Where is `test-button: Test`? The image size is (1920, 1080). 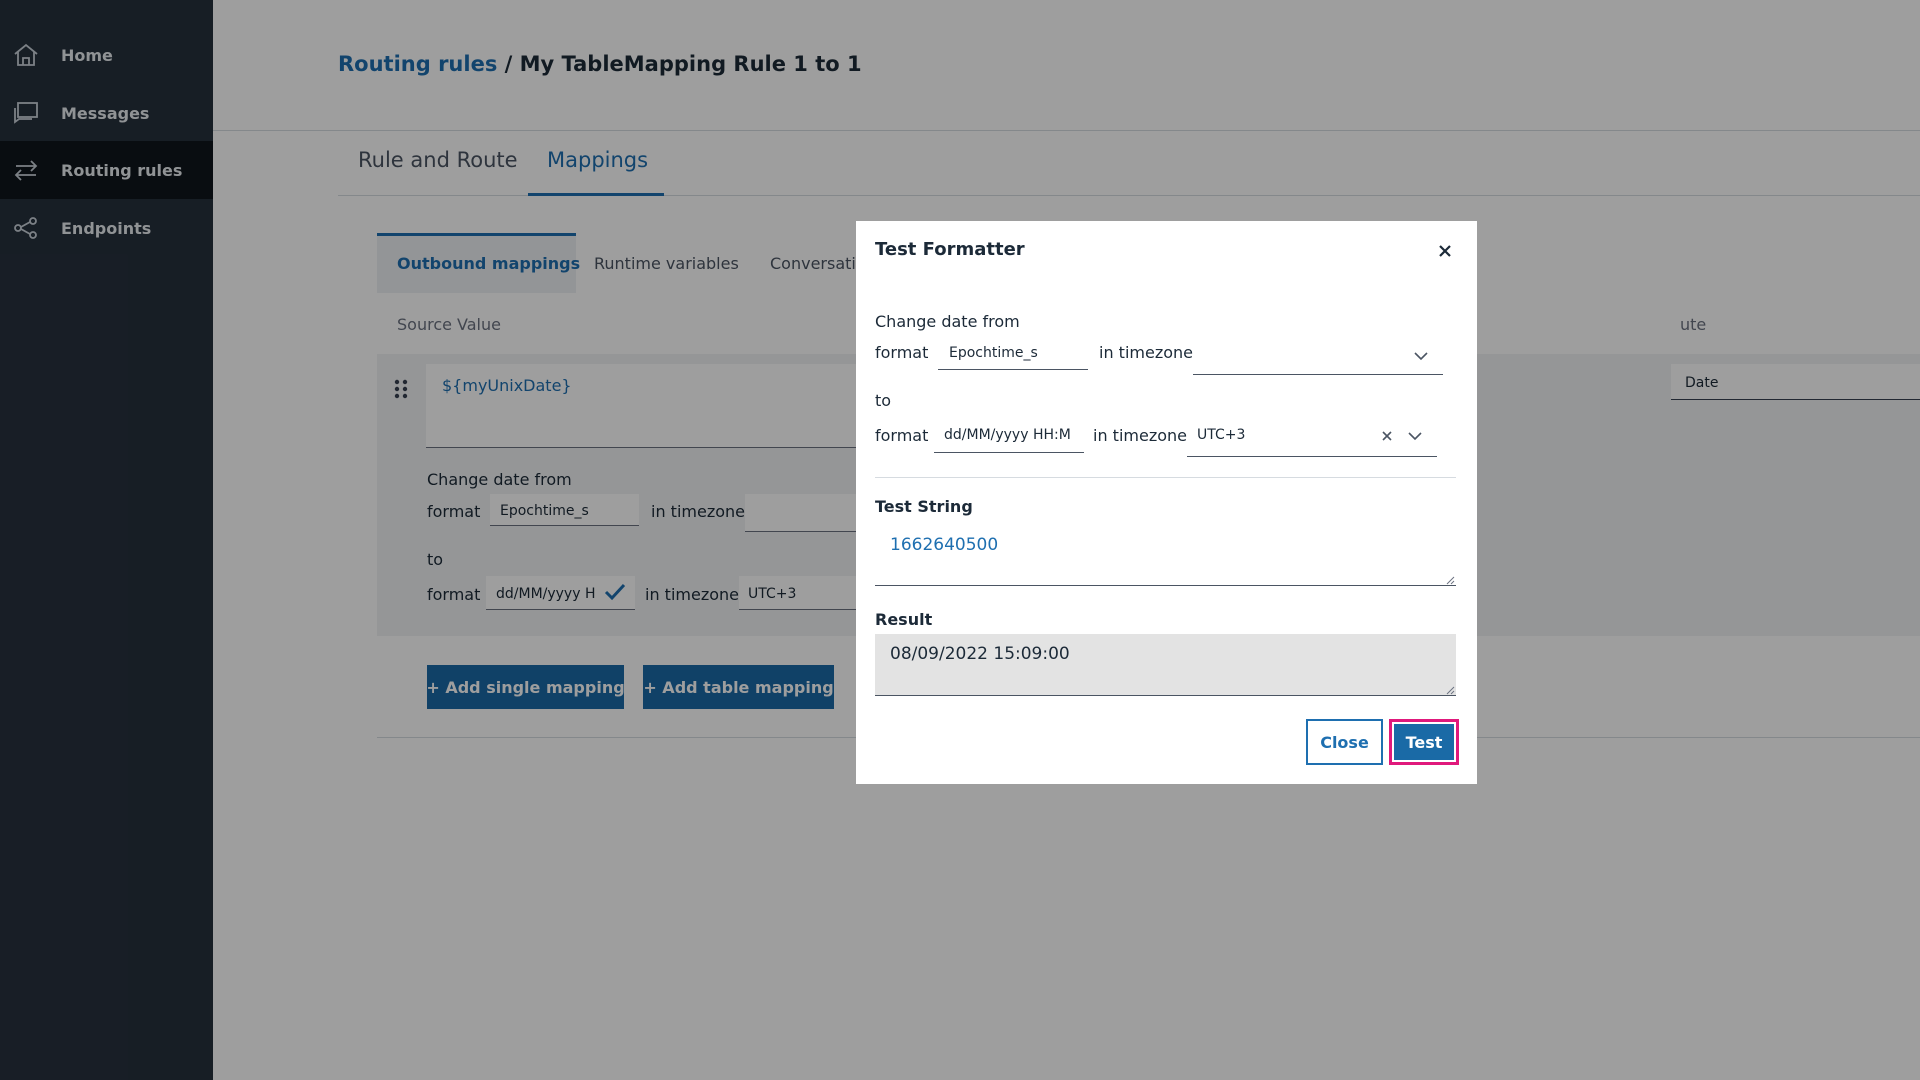 test-button: Test is located at coordinates (1424, 742).